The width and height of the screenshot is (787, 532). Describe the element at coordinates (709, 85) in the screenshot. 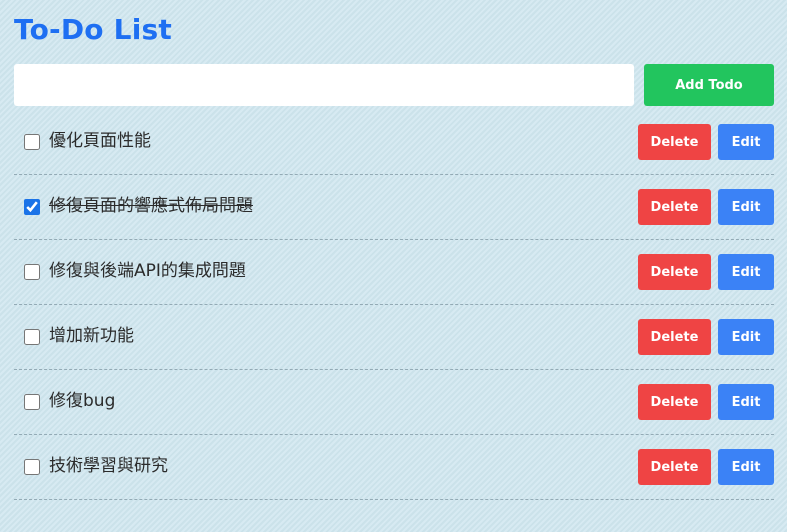

I see `add-todo-button: Add Todo` at that location.